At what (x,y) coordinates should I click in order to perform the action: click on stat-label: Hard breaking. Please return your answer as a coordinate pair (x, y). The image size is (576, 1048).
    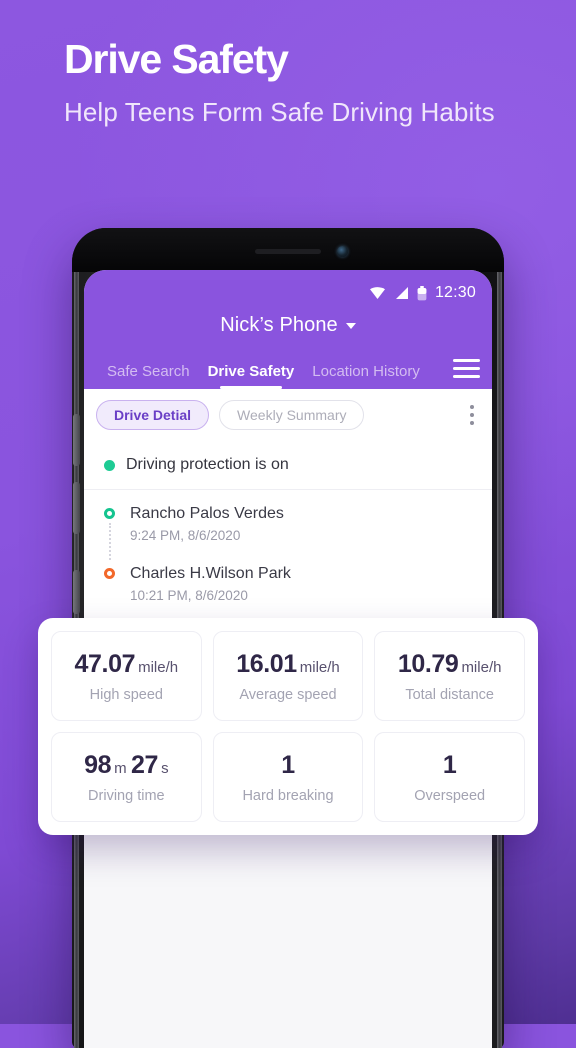
    Looking at the image, I should click on (288, 796).